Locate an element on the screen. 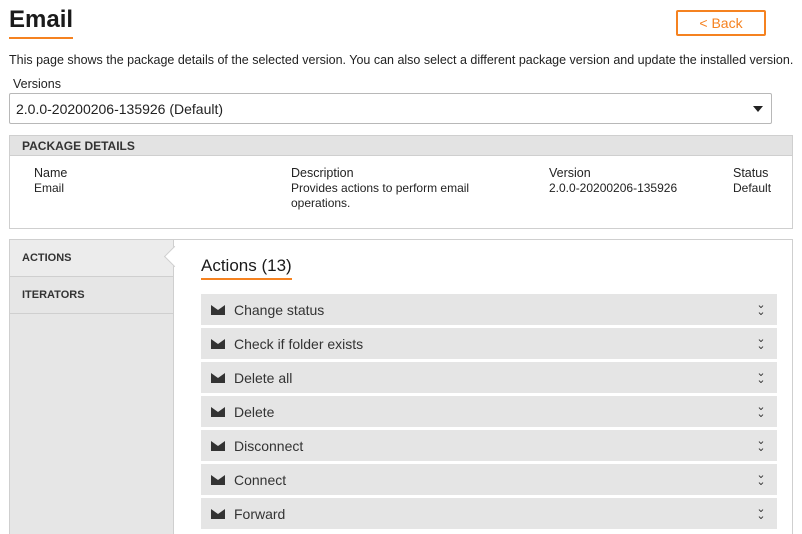 This screenshot has height=534, width=802. versions-label: Versions is located at coordinates (37, 84).